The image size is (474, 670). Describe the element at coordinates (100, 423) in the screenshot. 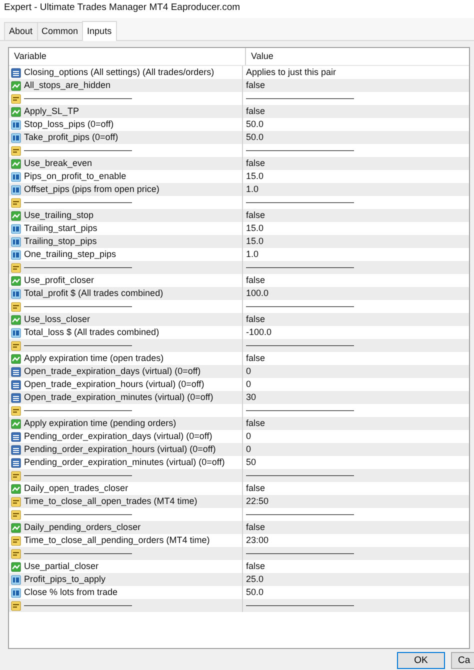

I see `variable-name: Apply expiration time (pending orders)` at that location.